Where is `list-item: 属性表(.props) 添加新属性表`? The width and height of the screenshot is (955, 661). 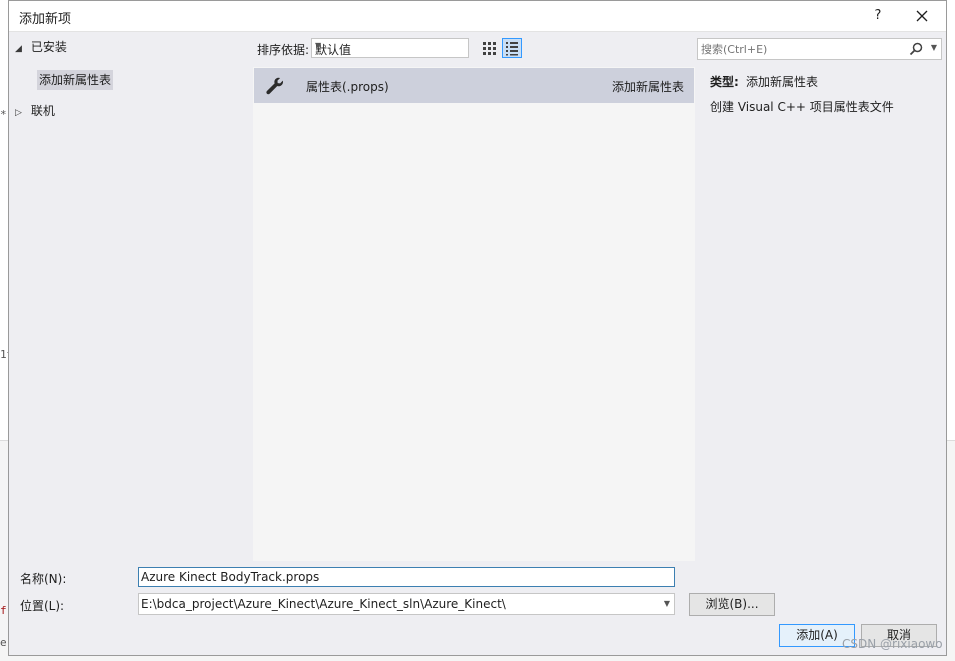
list-item: 属性表(.props) 添加新属性表 is located at coordinates (474, 85).